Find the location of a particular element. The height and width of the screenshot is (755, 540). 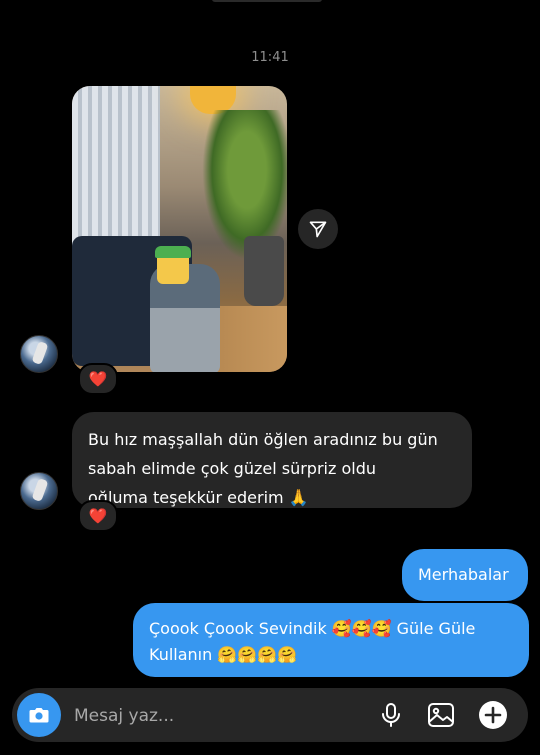

add-button is located at coordinates (493, 715).